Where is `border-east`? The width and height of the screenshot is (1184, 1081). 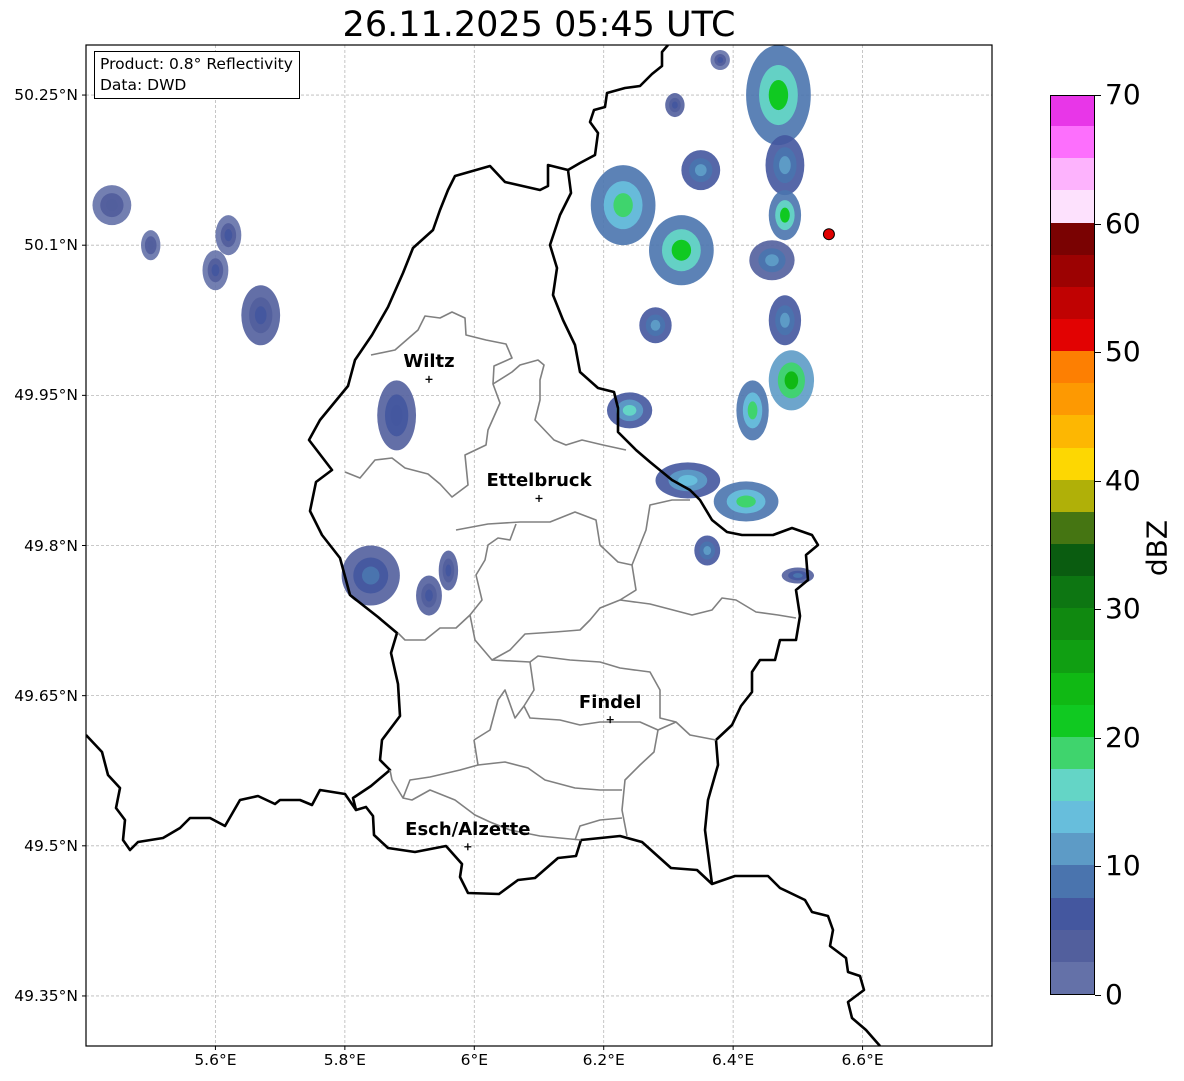
border-east is located at coordinates (796, 960).